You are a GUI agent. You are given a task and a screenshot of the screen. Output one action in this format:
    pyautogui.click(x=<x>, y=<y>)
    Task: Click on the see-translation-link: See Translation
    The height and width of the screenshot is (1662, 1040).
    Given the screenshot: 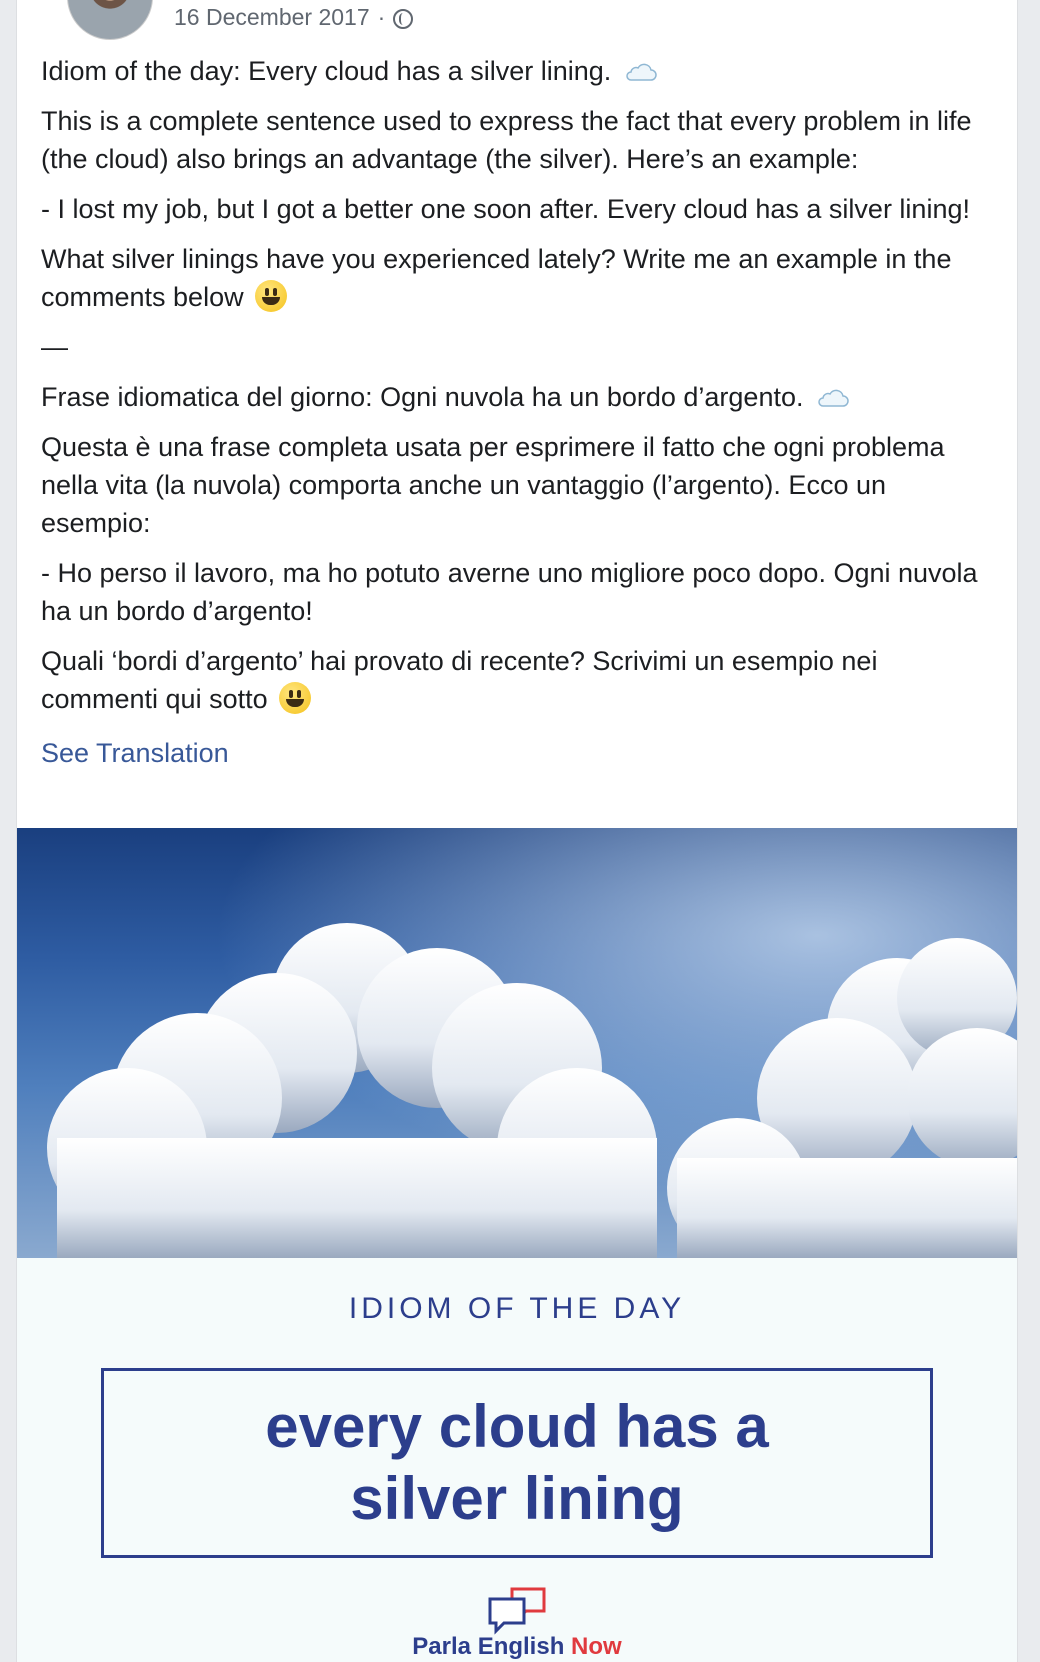 What is the action you would take?
    pyautogui.click(x=135, y=753)
    